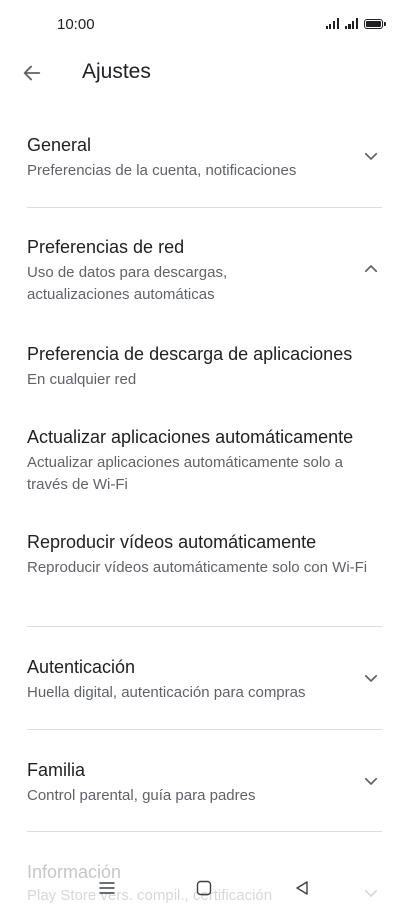 The width and height of the screenshot is (409, 910). What do you see at coordinates (190, 437) in the screenshot?
I see `setting-title: Actualizar aplicaciones automáticamente` at bounding box center [190, 437].